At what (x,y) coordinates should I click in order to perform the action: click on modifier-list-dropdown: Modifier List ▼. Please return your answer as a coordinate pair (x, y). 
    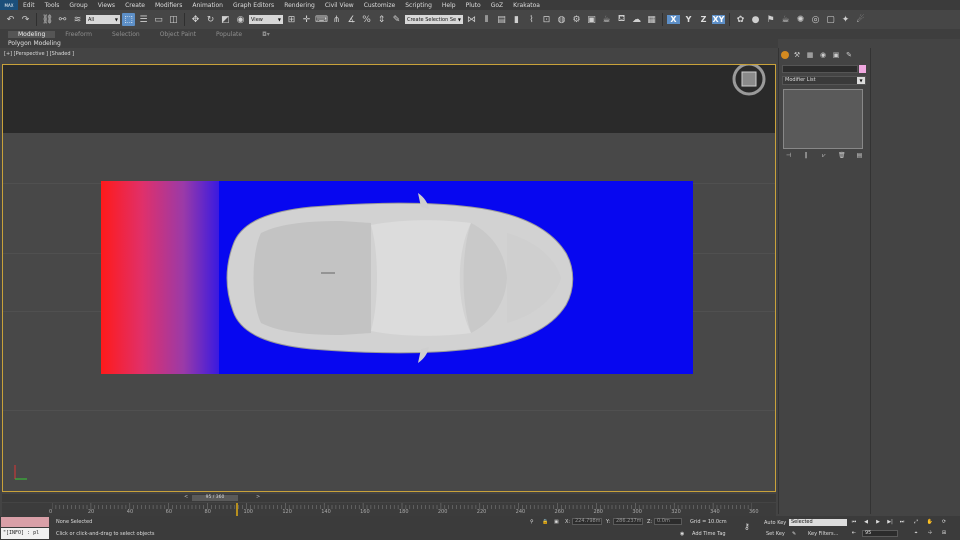
    Looking at the image, I should click on (824, 80).